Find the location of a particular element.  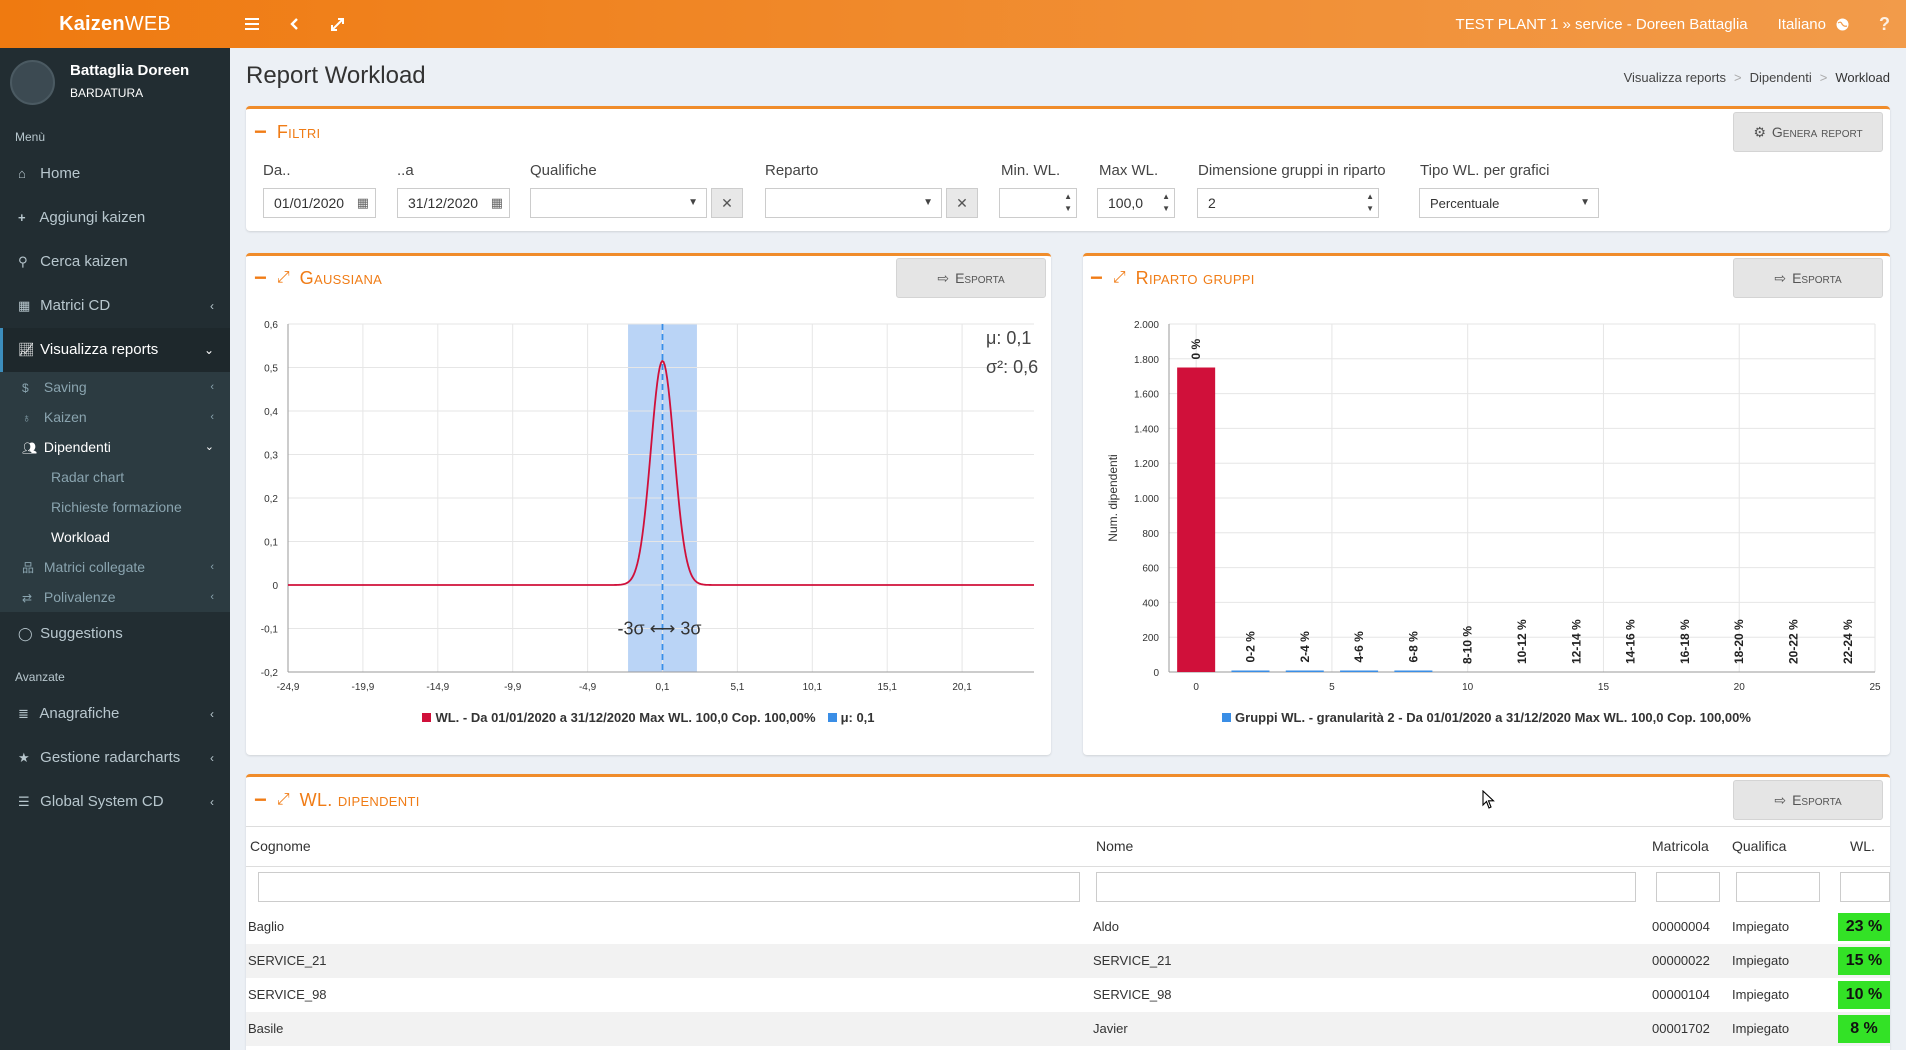

sidebar-item-gestione-radarcharts: ★ Gestione radarcharts ‹ is located at coordinates (115, 758).